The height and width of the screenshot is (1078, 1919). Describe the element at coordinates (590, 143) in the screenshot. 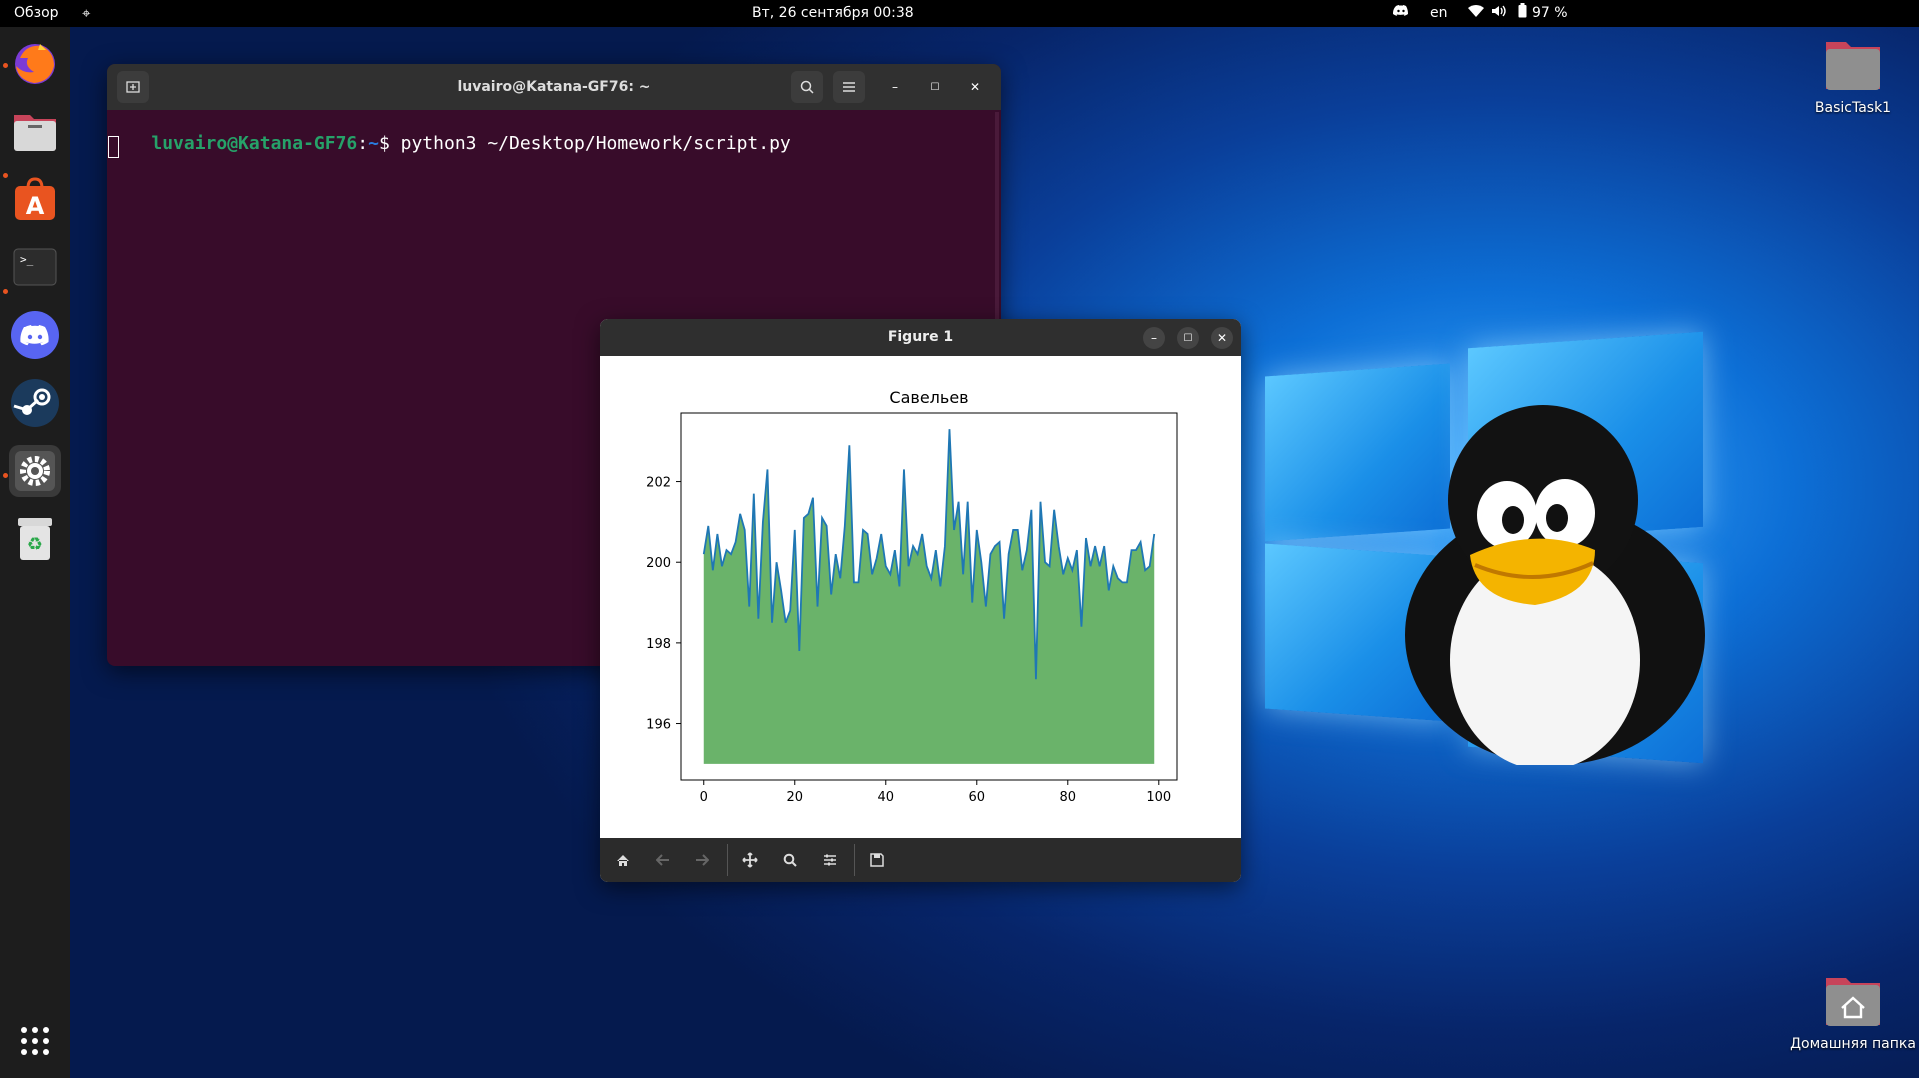

I see `terminal-command: python3 ~/Desktop/Homework/script.py` at that location.